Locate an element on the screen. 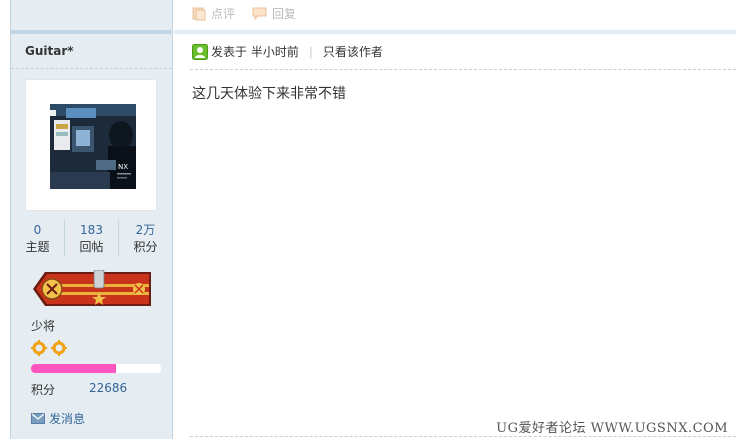 The width and height of the screenshot is (736, 439). credit-progress-bar is located at coordinates (96, 368).